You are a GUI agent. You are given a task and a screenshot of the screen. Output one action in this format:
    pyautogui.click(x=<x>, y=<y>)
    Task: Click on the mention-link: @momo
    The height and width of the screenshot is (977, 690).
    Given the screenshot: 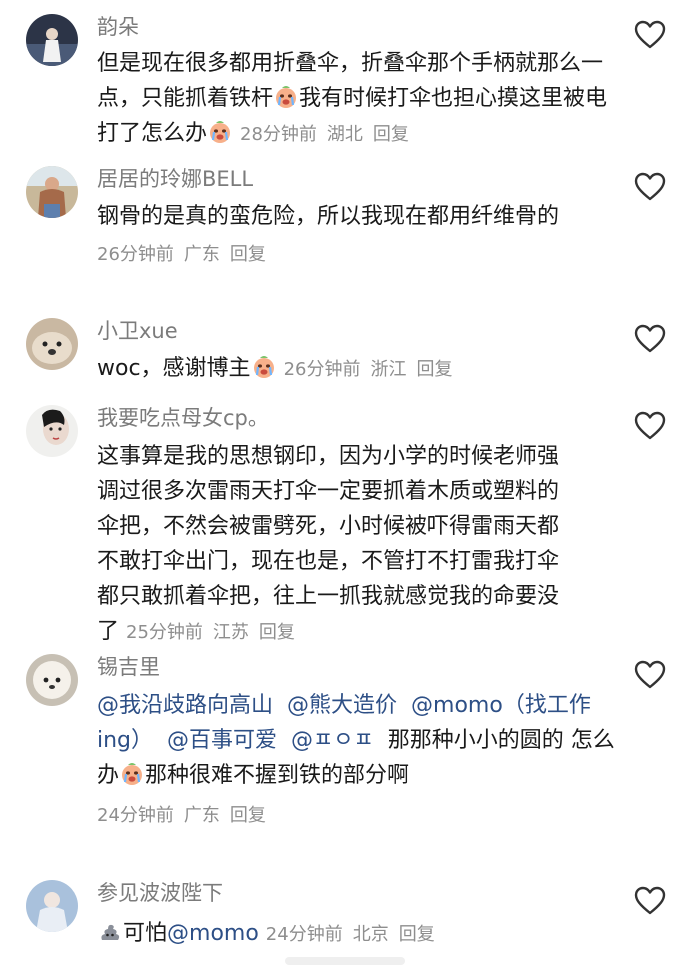 What is the action you would take?
    pyautogui.click(x=213, y=933)
    